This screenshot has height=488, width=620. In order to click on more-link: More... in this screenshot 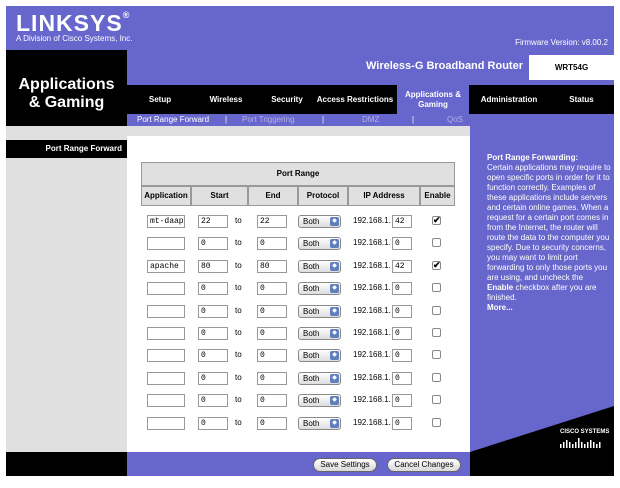, I will do `click(500, 307)`.